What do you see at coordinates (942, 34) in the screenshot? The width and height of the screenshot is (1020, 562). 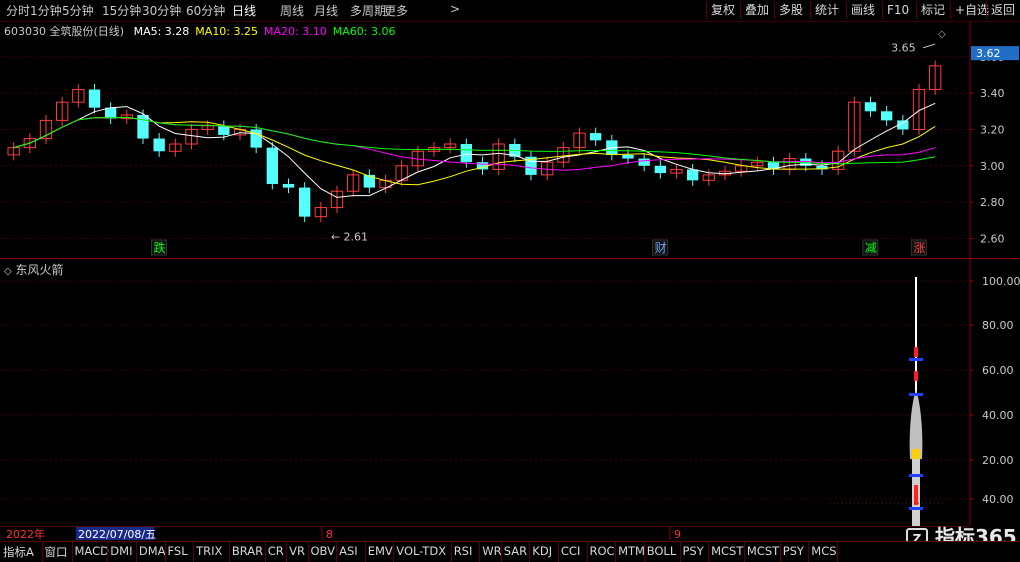 I see `settings-diamond-icon: ◇` at bounding box center [942, 34].